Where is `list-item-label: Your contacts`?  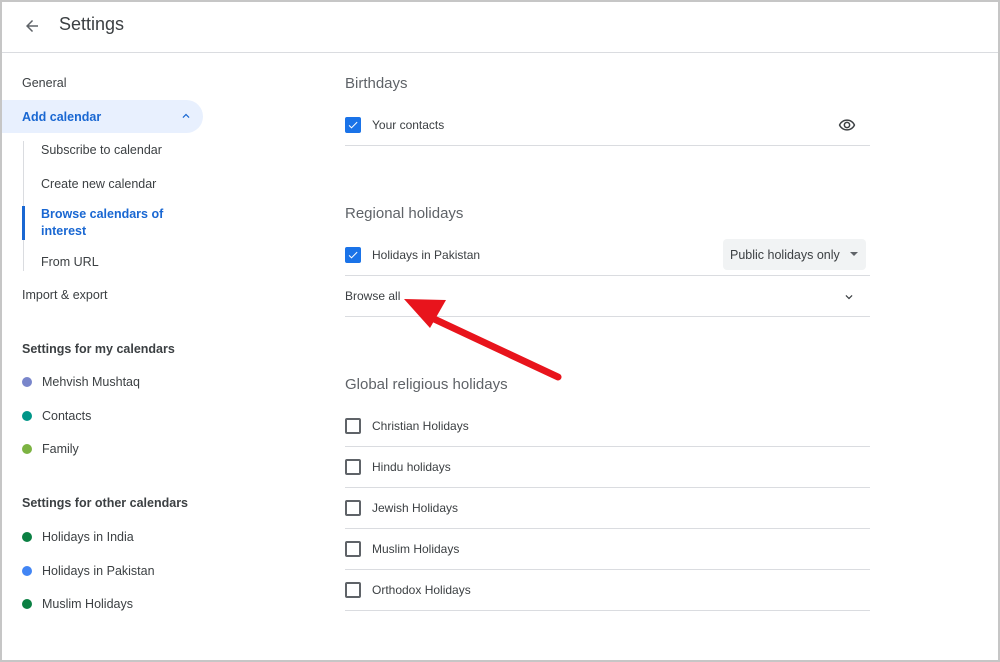 list-item-label: Your contacts is located at coordinates (408, 125).